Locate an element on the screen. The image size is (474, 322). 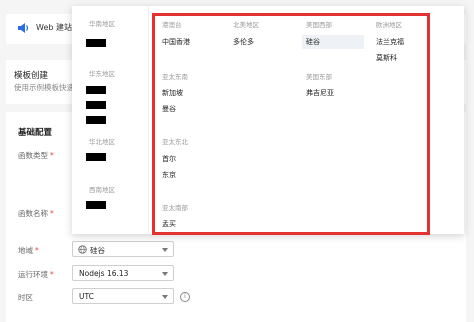
section-title: 基础配置 is located at coordinates (35, 133).